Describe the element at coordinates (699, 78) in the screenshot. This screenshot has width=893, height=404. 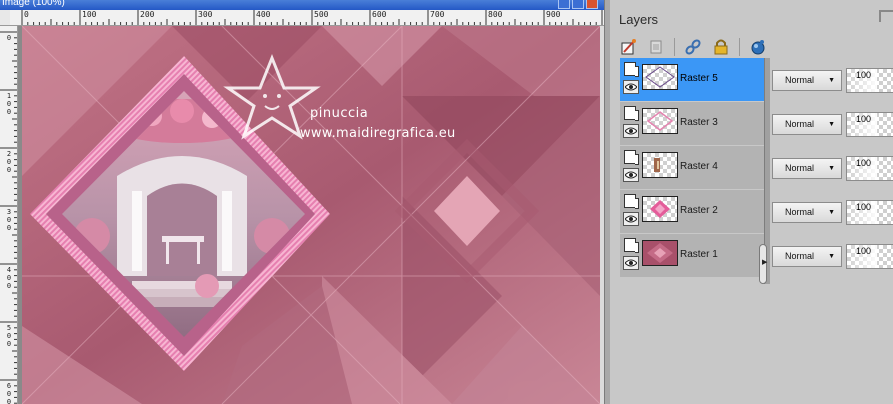
I see `layer-name: Raster 5` at that location.